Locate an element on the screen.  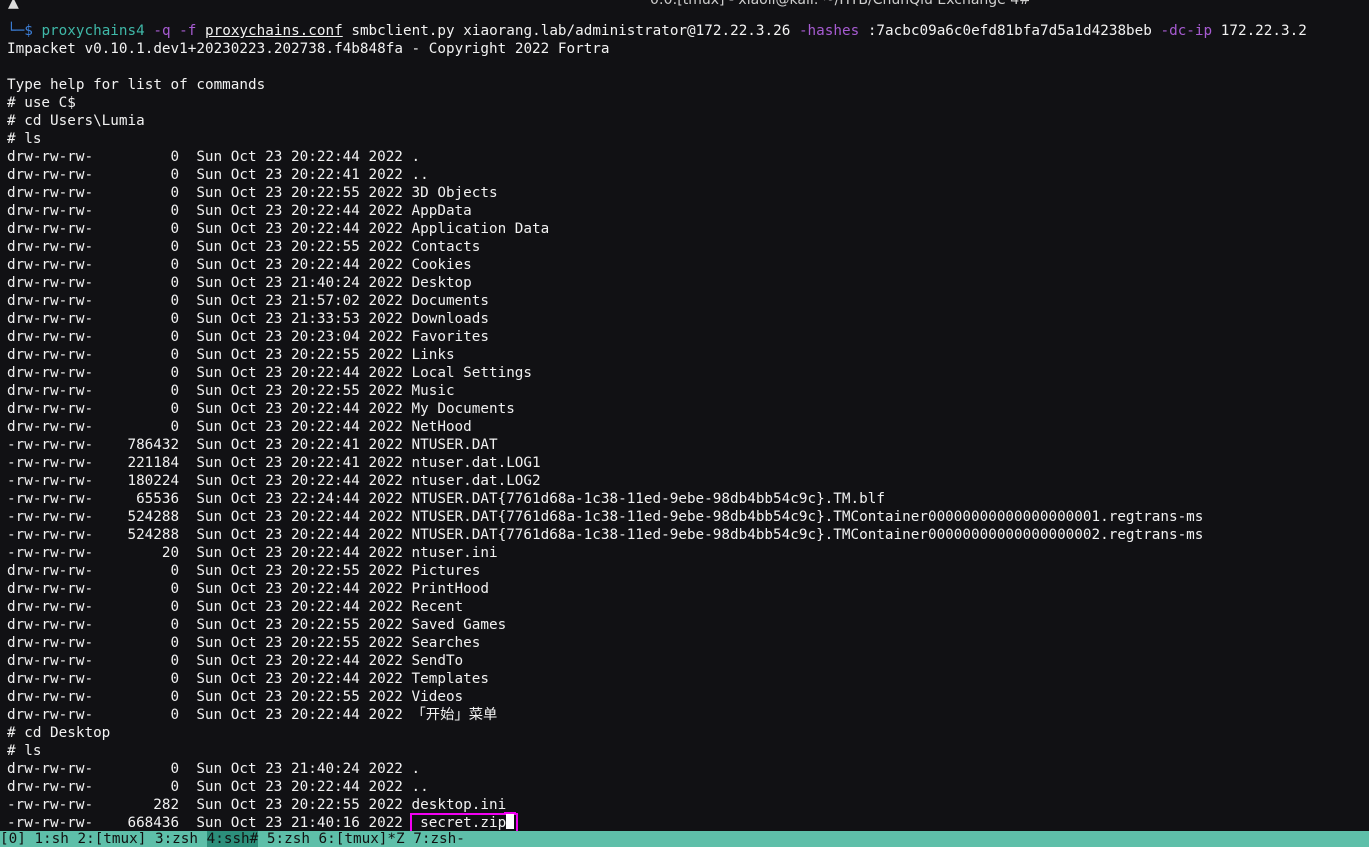
tmux-window-tab: 6:[tmux]*Z is located at coordinates (362, 839).